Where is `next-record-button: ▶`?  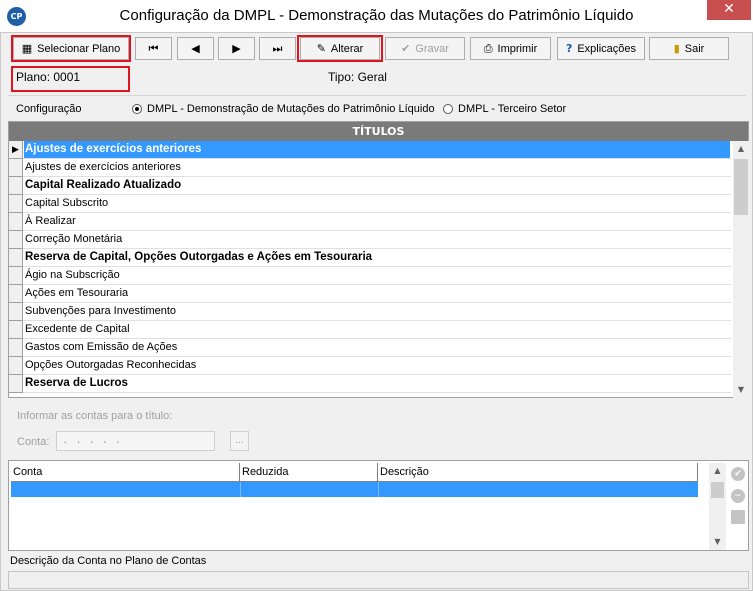 next-record-button: ▶ is located at coordinates (236, 48).